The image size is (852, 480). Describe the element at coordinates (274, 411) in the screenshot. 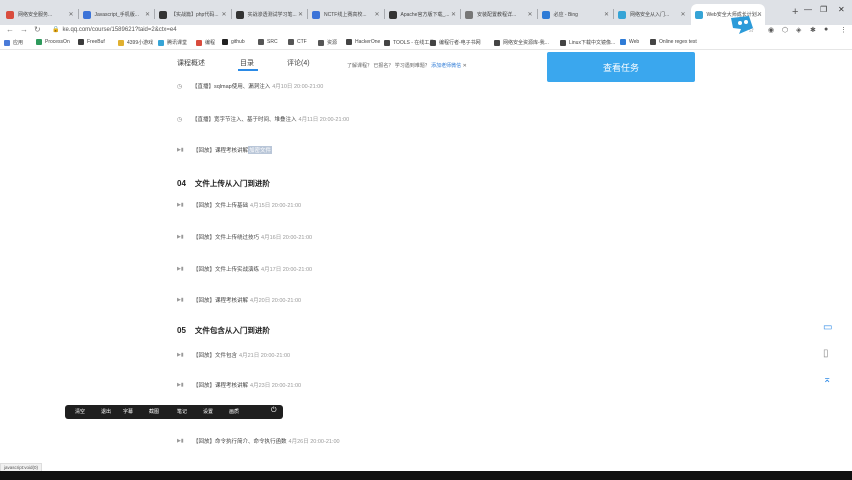

I see `power-icon: ⏻` at that location.